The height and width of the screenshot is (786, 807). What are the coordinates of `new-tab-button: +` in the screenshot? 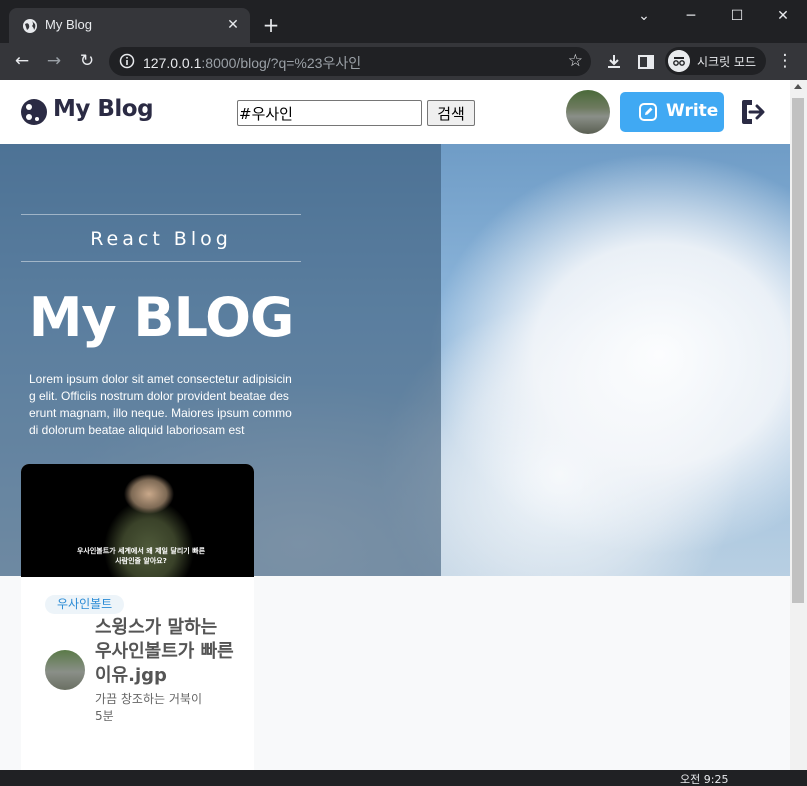 It's located at (271, 25).